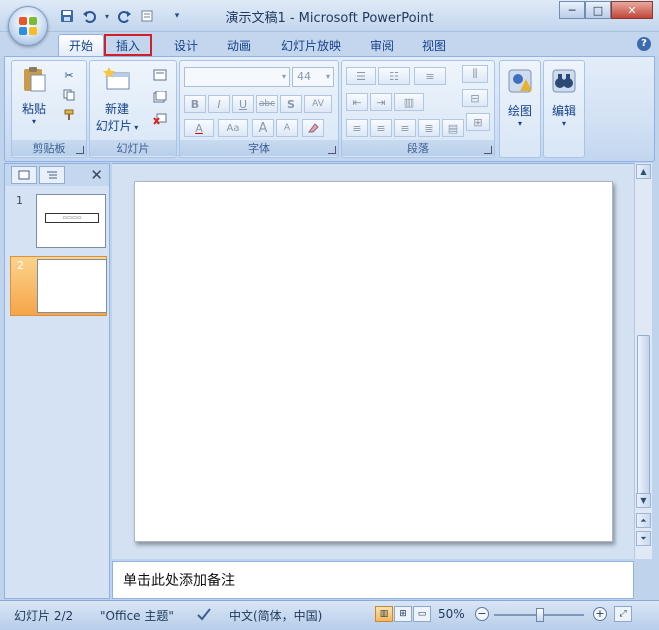 This screenshot has width=659, height=630. I want to click on maximize-button: □, so click(598, 10).